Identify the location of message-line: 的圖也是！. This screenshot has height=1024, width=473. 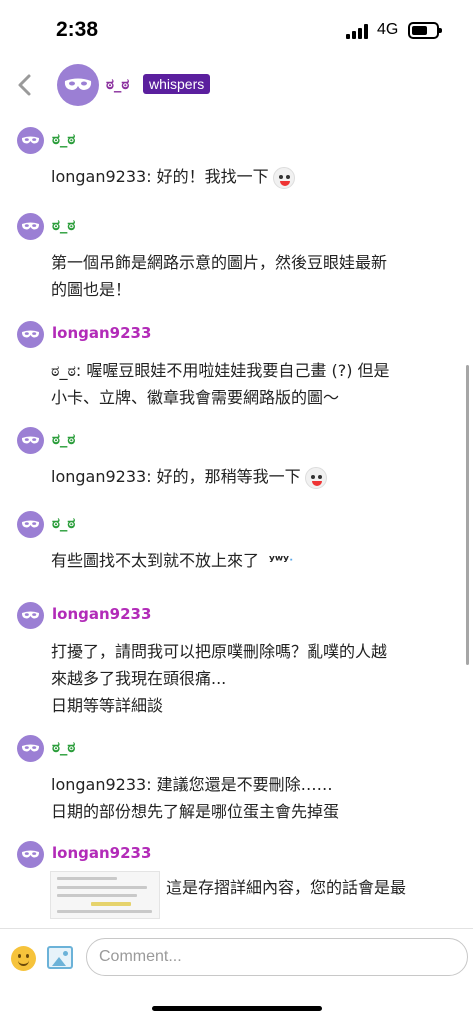
(91, 289).